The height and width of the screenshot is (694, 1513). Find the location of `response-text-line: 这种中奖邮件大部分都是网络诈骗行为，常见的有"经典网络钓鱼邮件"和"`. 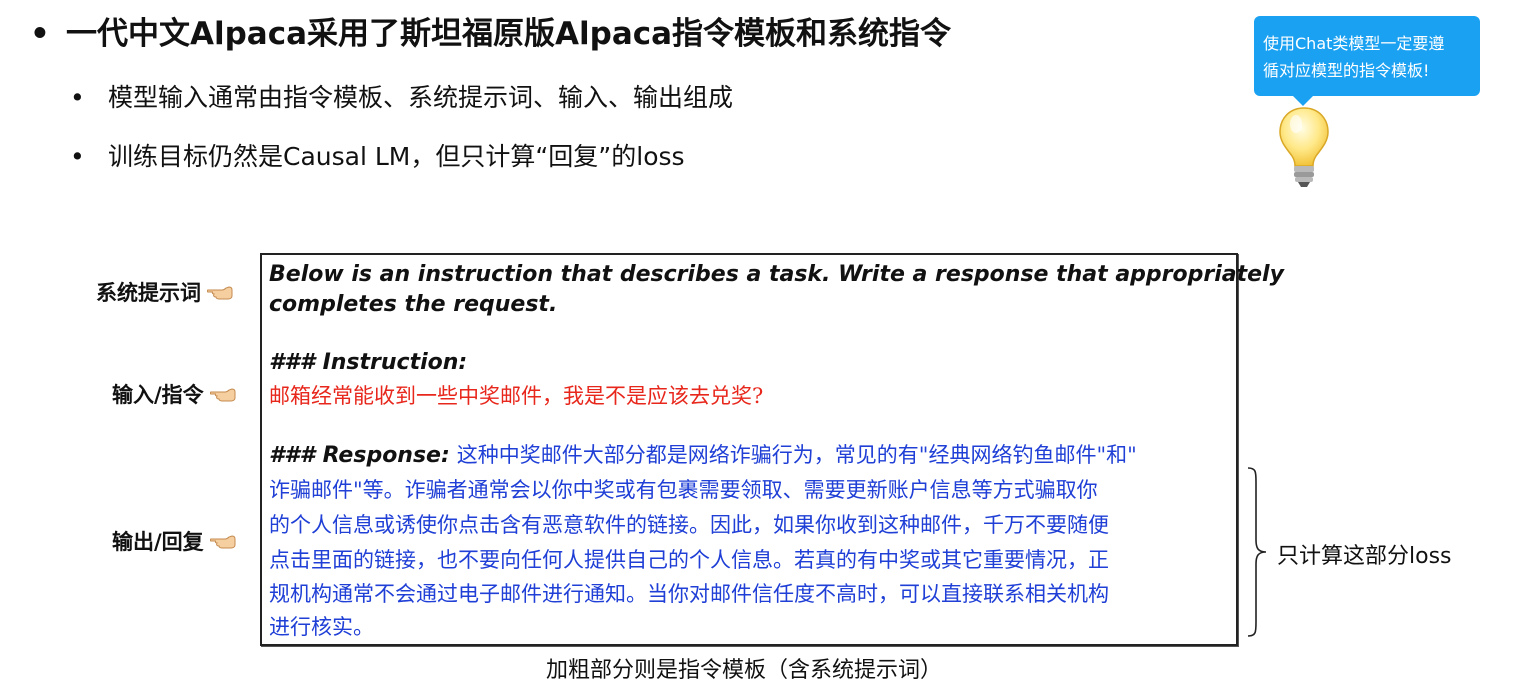

response-text-line: 这种中奖邮件大部分都是网络诈骗行为，常见的有"经典网络钓鱼邮件"和" is located at coordinates (796, 455).